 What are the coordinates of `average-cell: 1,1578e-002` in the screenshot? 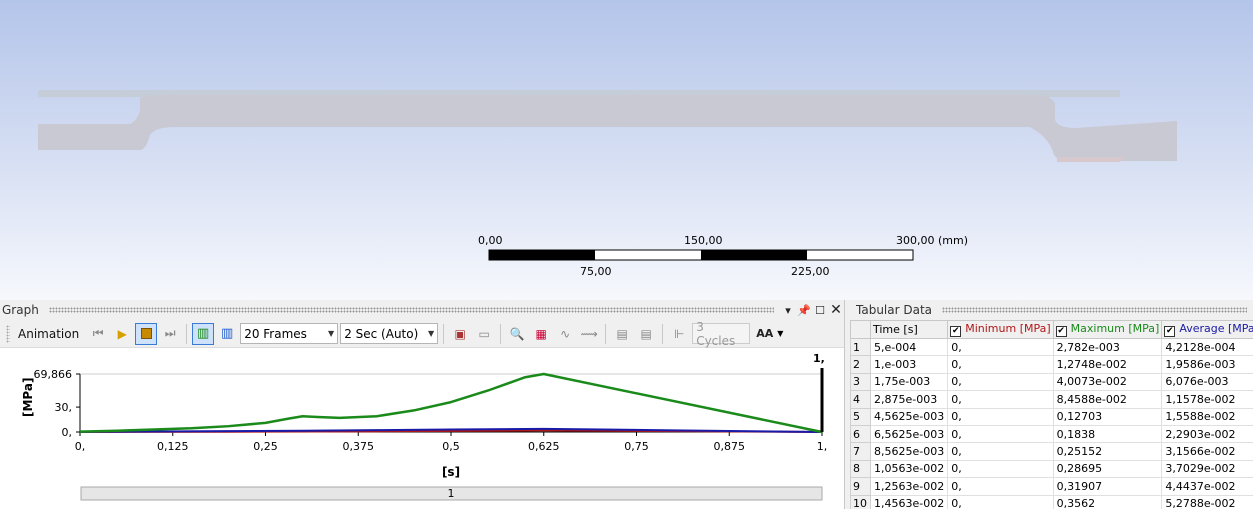 It's located at (1207, 399).